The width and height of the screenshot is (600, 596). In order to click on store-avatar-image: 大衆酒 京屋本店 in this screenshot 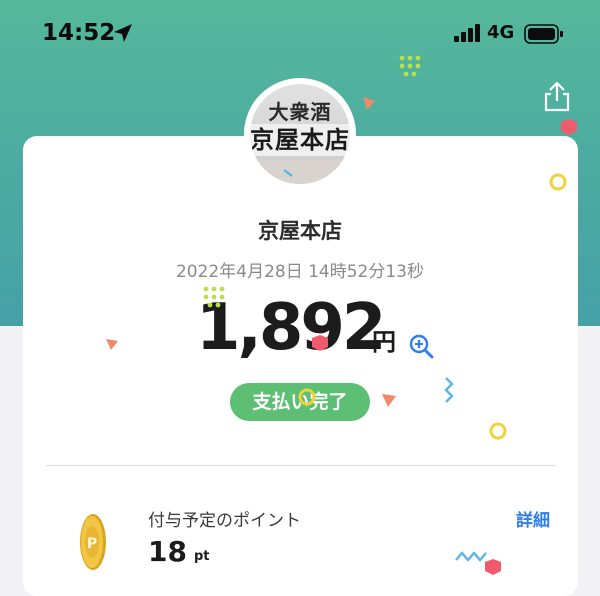, I will do `click(300, 134)`.